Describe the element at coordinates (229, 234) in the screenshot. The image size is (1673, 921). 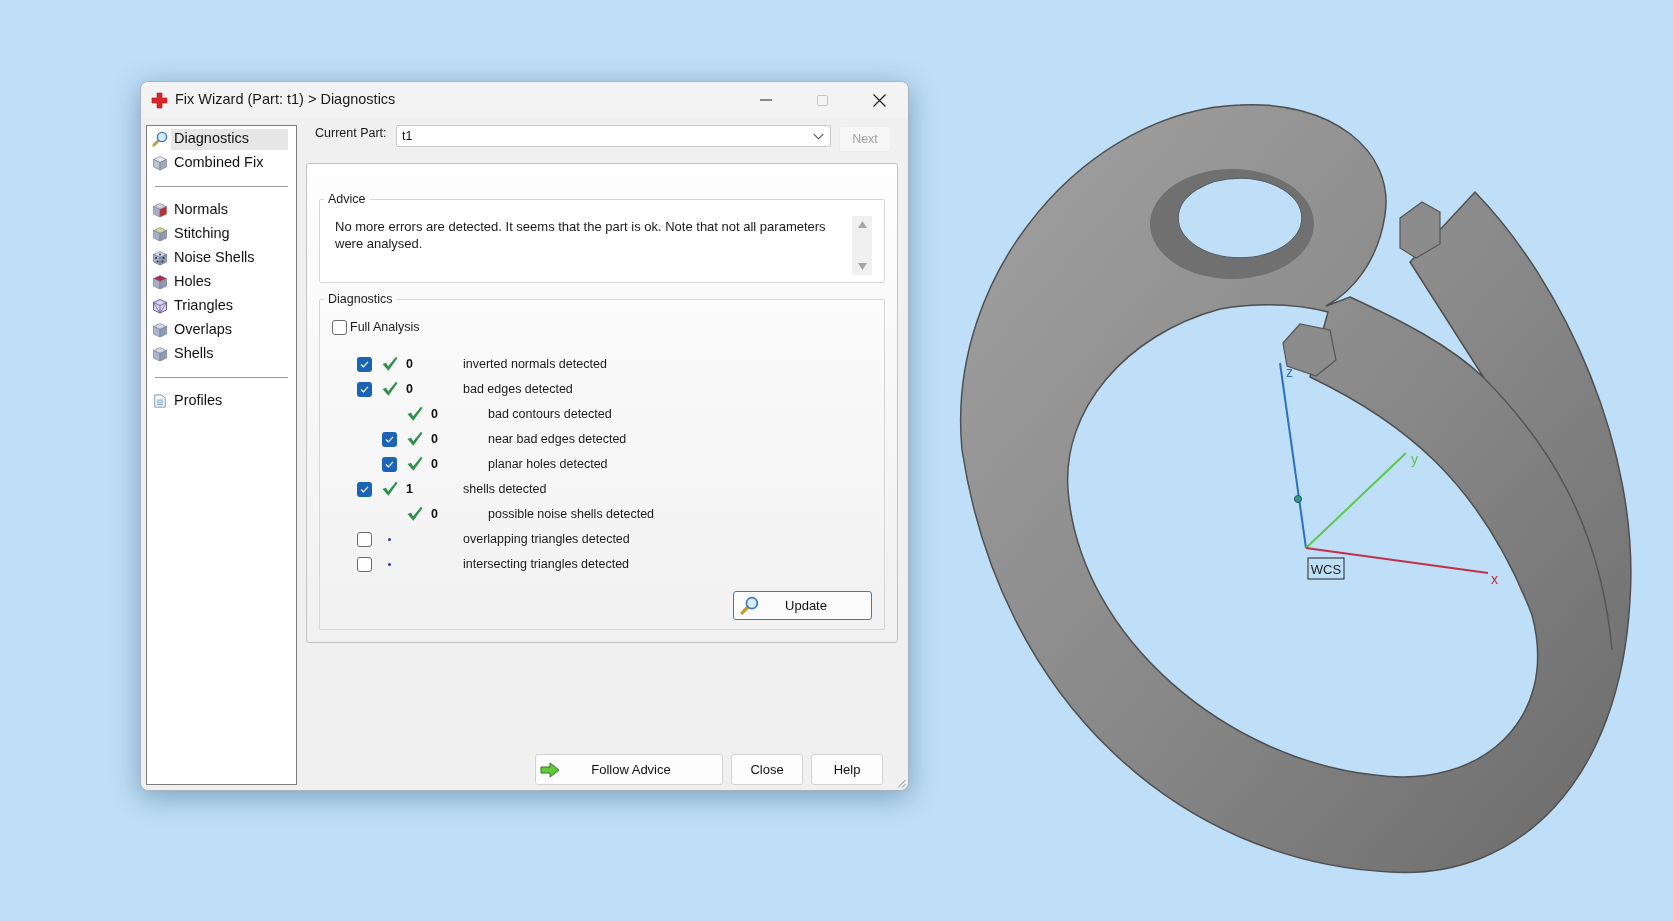
I see `sidebar-item: Stitching` at that location.